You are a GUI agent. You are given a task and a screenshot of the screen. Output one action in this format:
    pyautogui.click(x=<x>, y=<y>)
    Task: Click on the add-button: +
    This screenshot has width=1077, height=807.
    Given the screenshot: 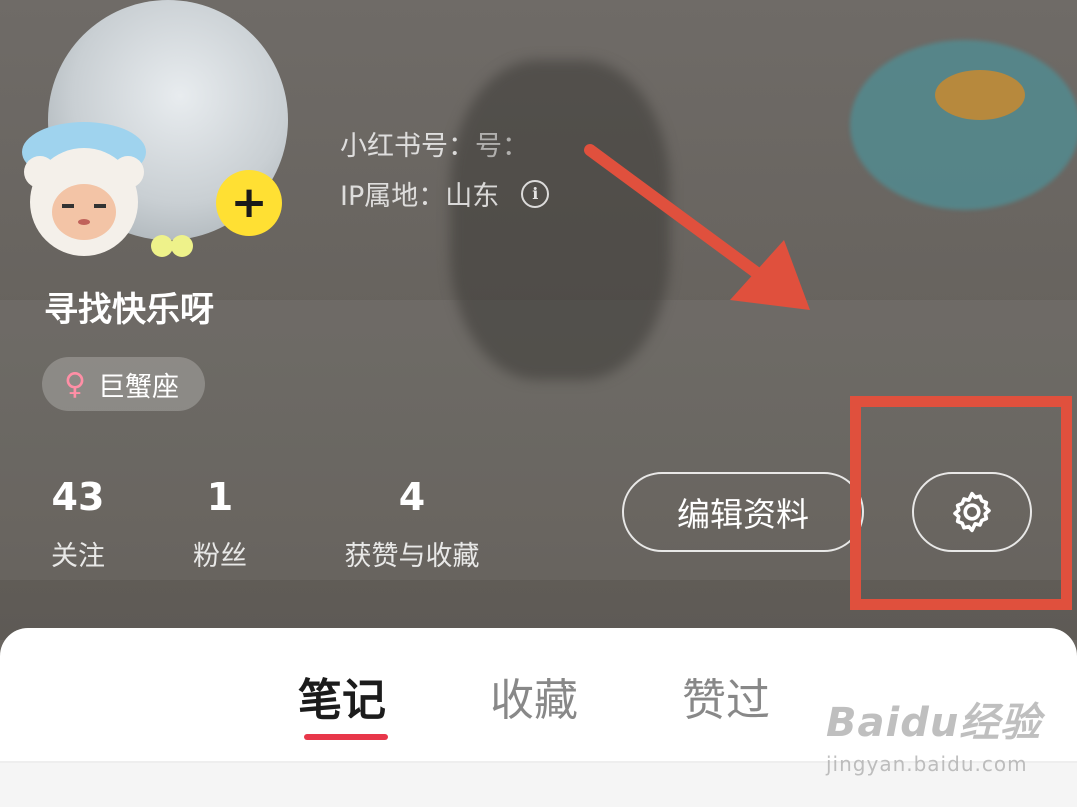 What is the action you would take?
    pyautogui.click(x=249, y=203)
    